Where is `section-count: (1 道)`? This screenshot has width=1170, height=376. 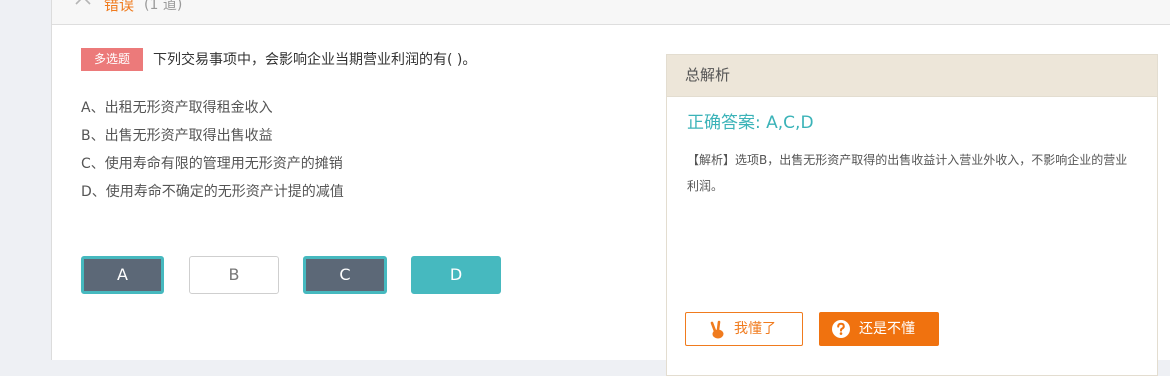 section-count: (1 道) is located at coordinates (163, 6).